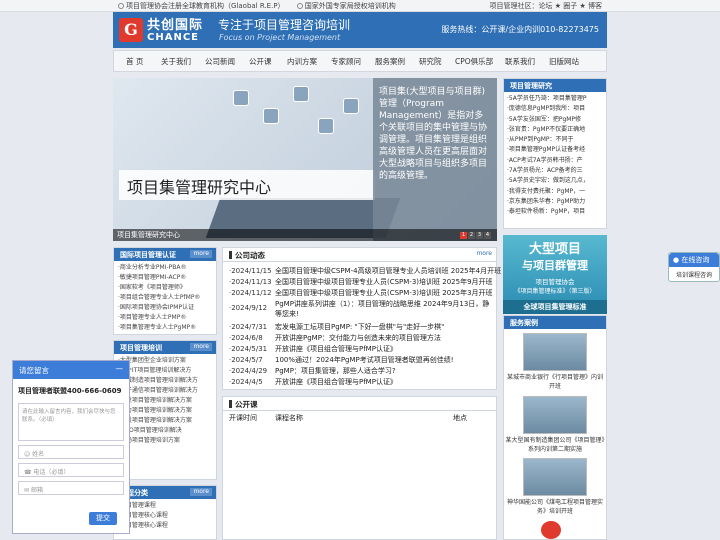 The width and height of the screenshot is (720, 540). I want to click on case-caption: 神华国能公司《煤电工程项目管理实务》培训开班, so click(555, 507).